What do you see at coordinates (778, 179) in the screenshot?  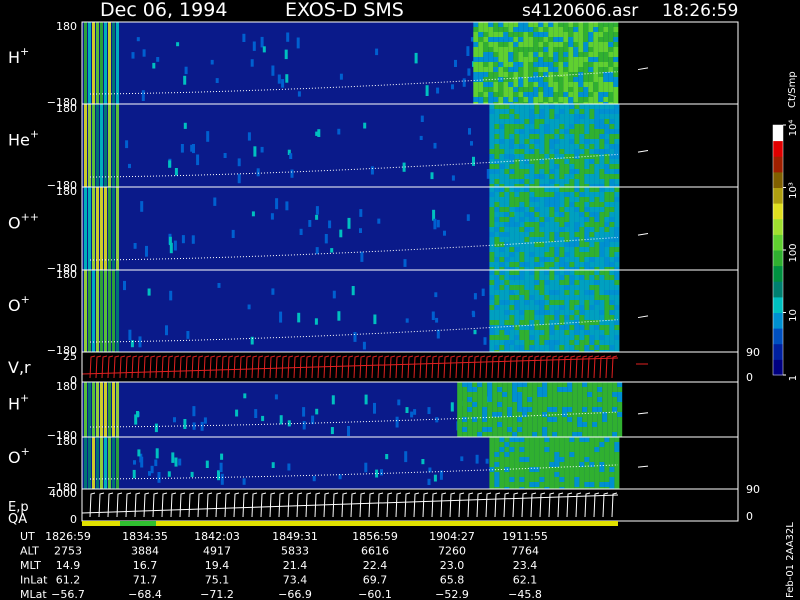 I see `colorbar-segment` at bounding box center [778, 179].